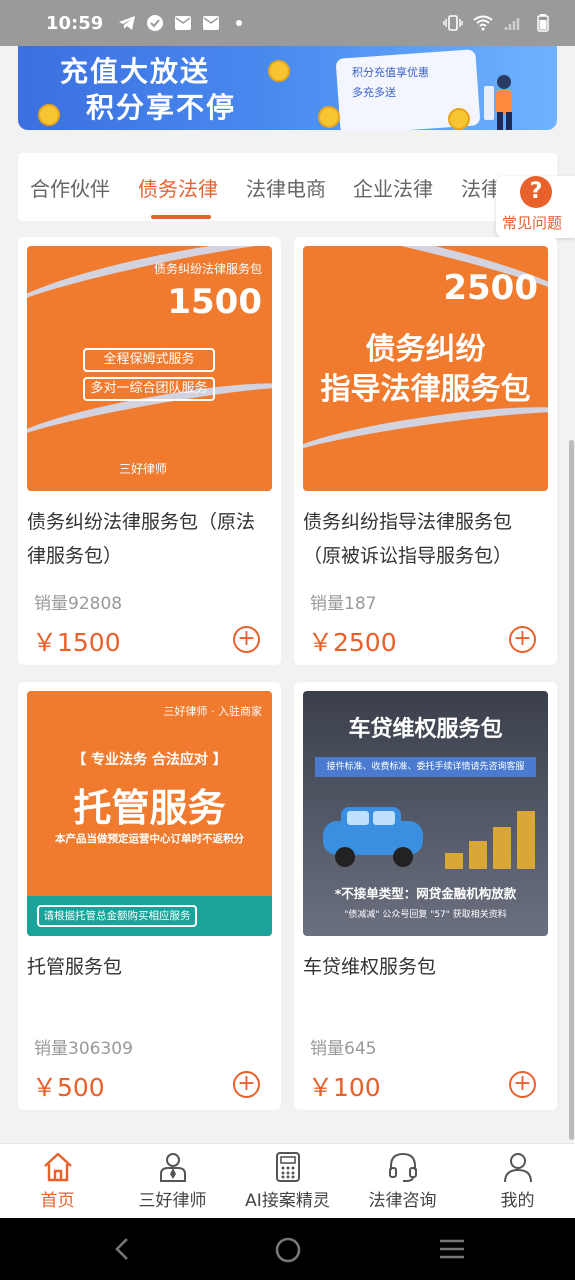 The image size is (575, 1280). I want to click on dot-icon, so click(239, 23).